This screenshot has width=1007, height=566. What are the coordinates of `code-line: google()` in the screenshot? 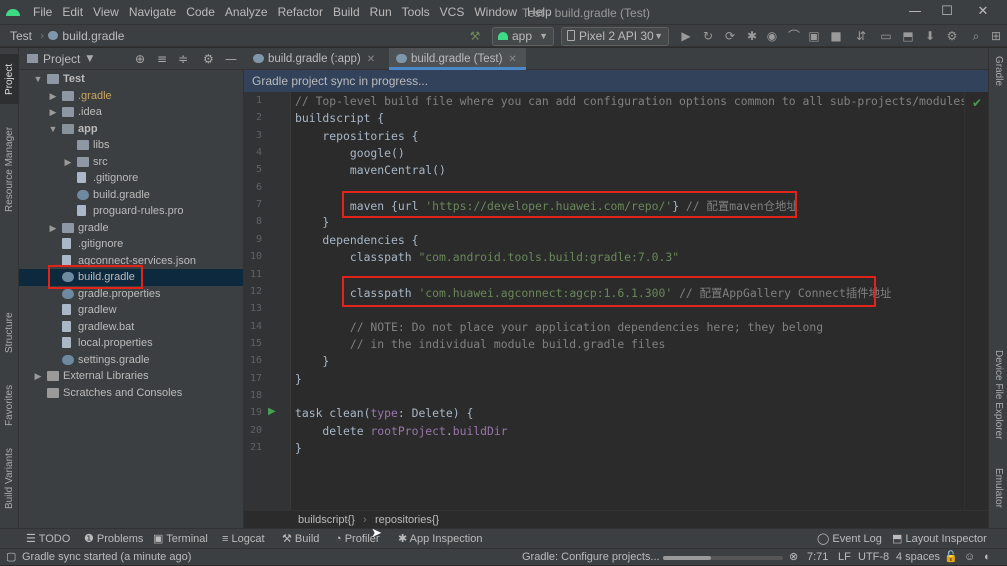 It's located at (350, 153).